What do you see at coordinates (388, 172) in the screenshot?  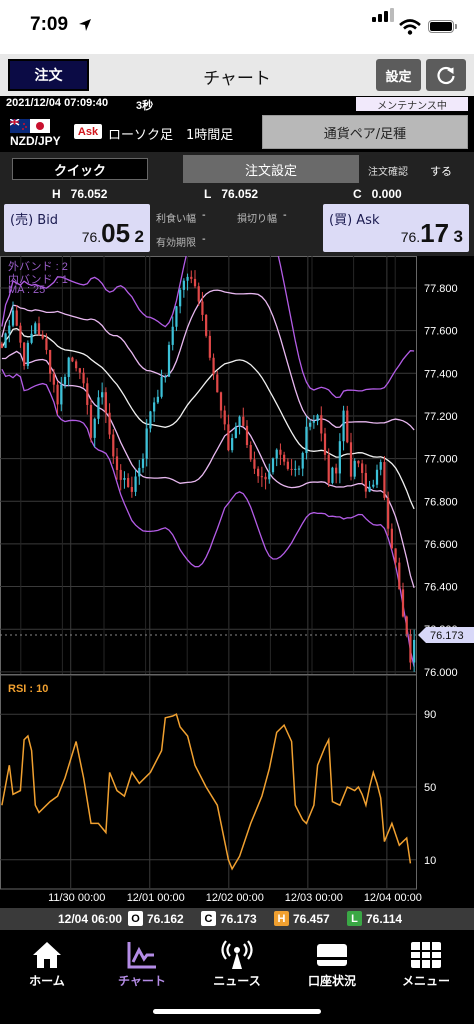 I see `order-confirm-label: 注文確認` at bounding box center [388, 172].